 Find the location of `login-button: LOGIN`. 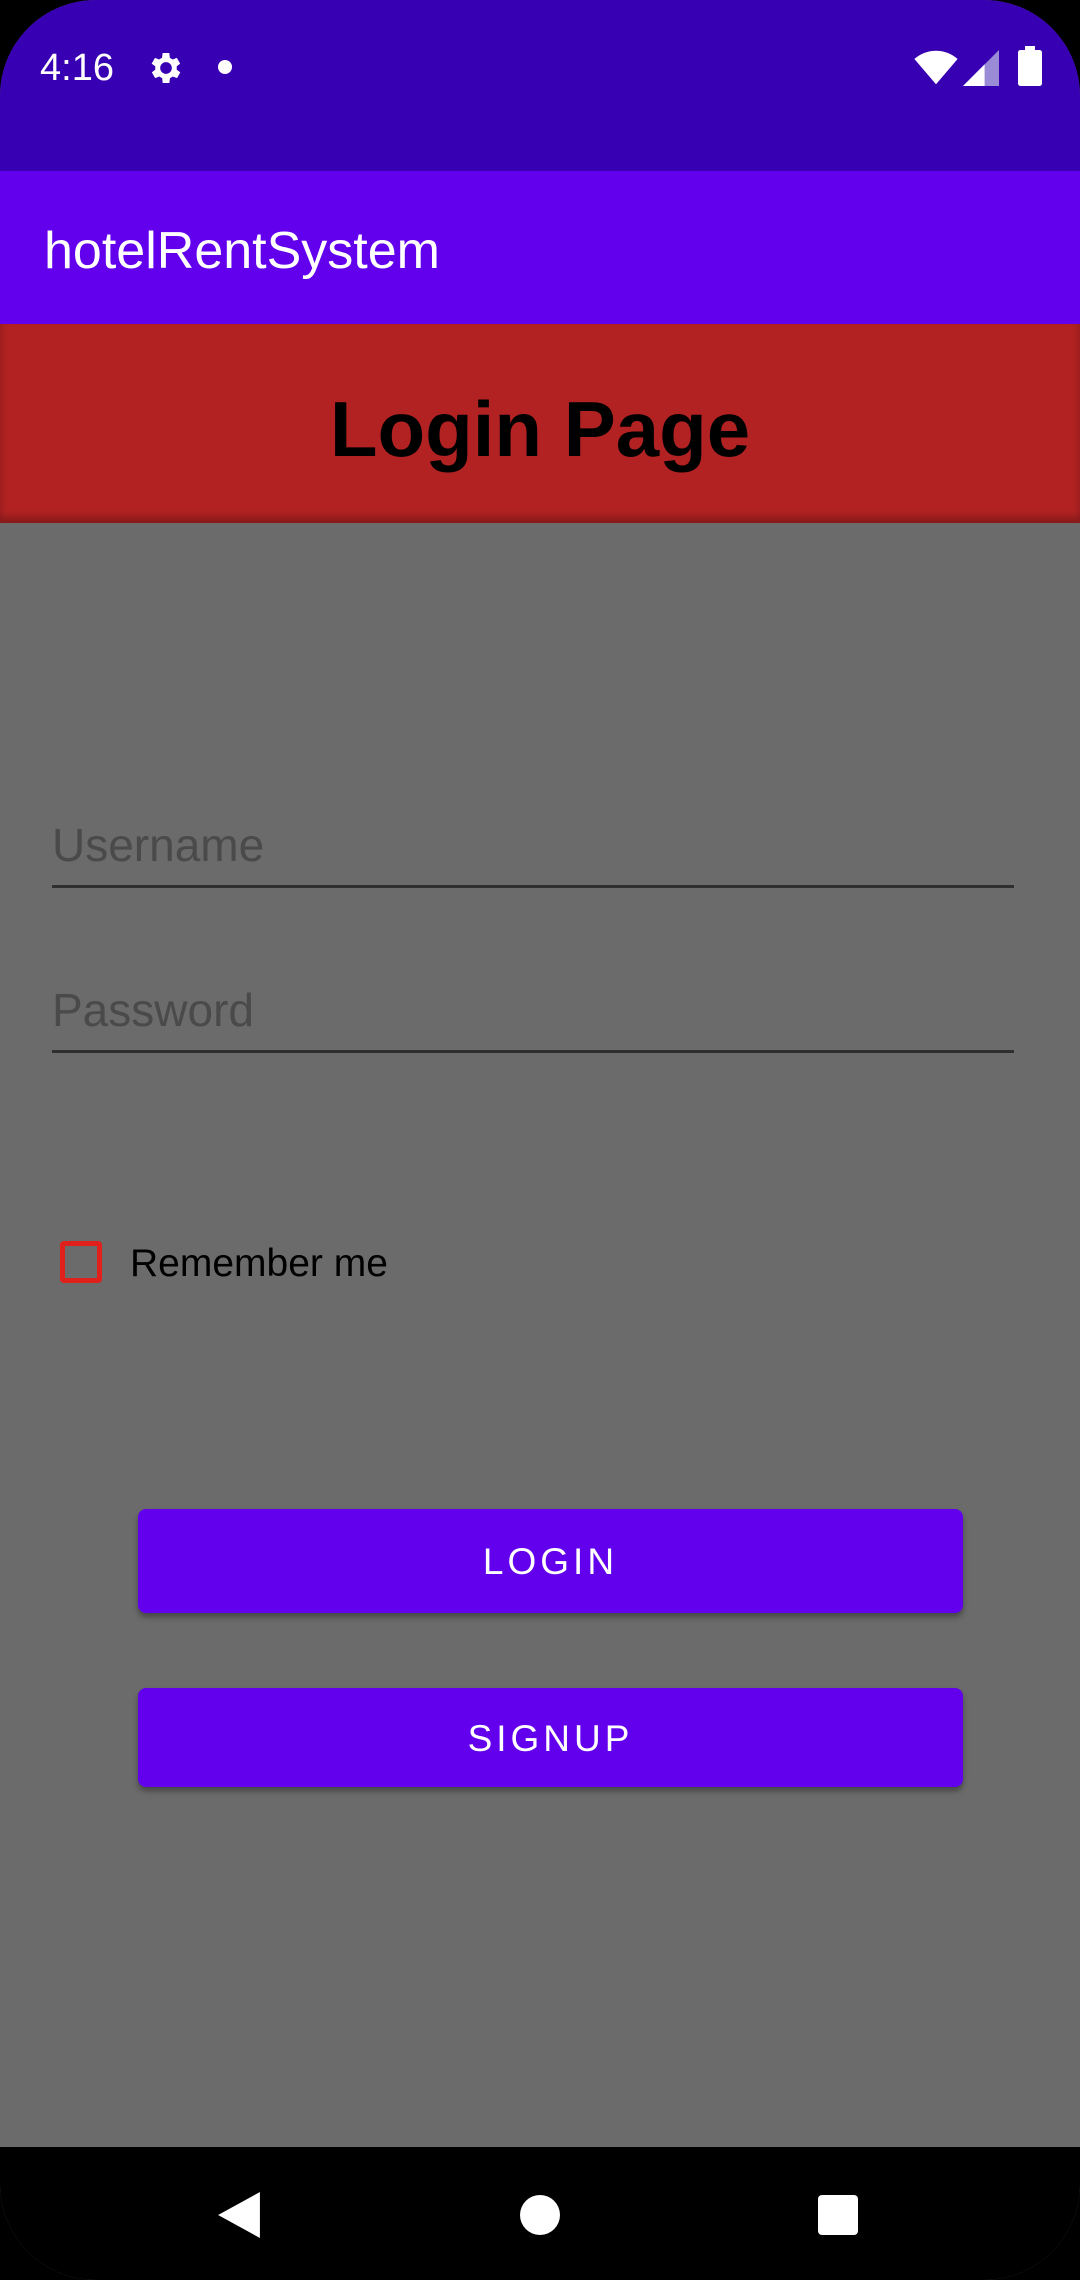

login-button: LOGIN is located at coordinates (550, 1561).